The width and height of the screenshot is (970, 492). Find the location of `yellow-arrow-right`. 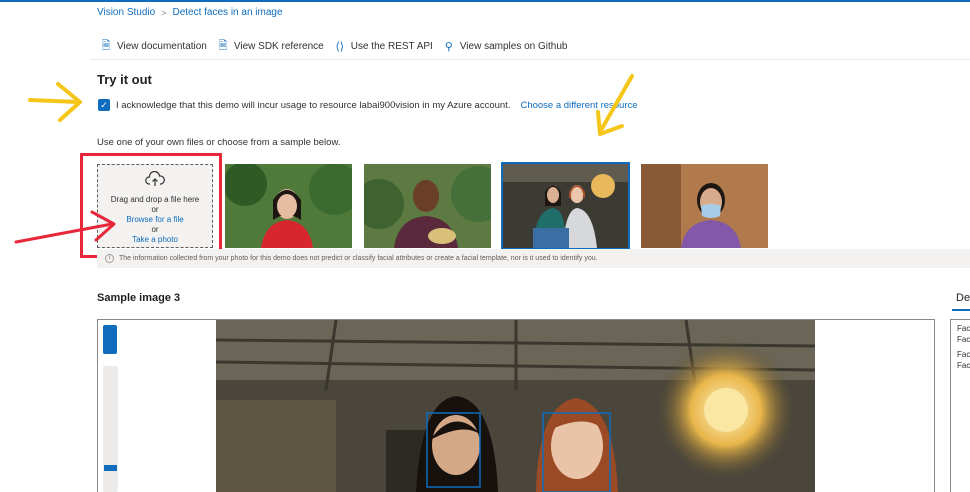

yellow-arrow-right is located at coordinates (615, 105).